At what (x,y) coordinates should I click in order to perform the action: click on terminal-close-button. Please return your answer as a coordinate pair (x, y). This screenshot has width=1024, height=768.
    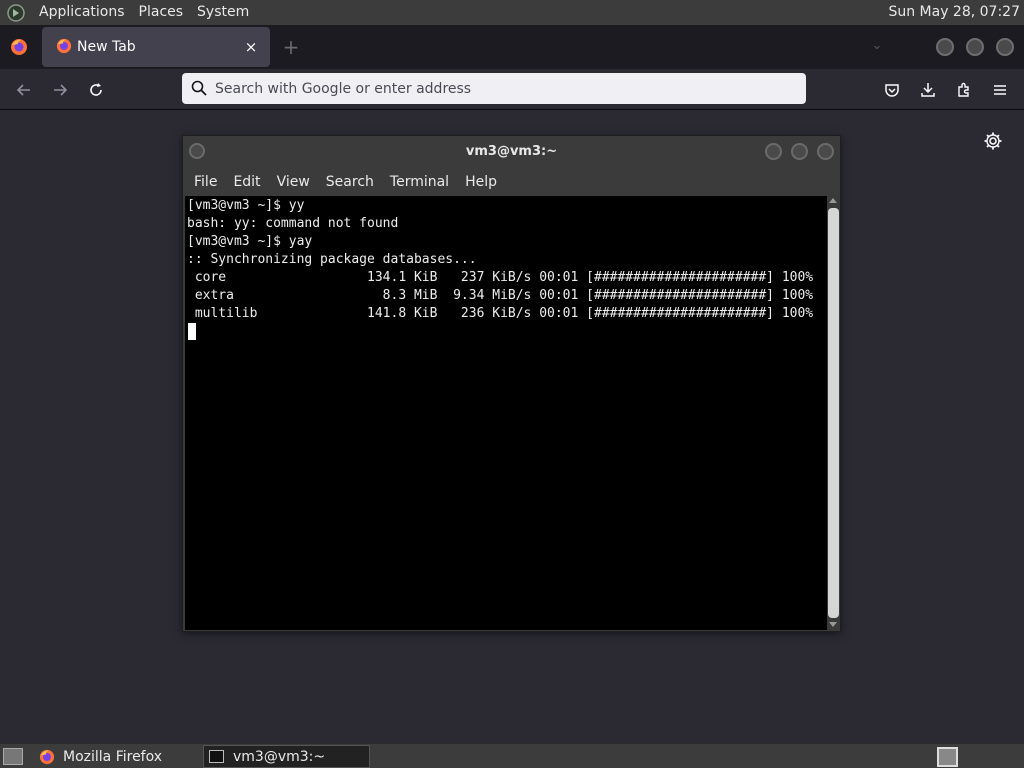
    Looking at the image, I should click on (825, 151).